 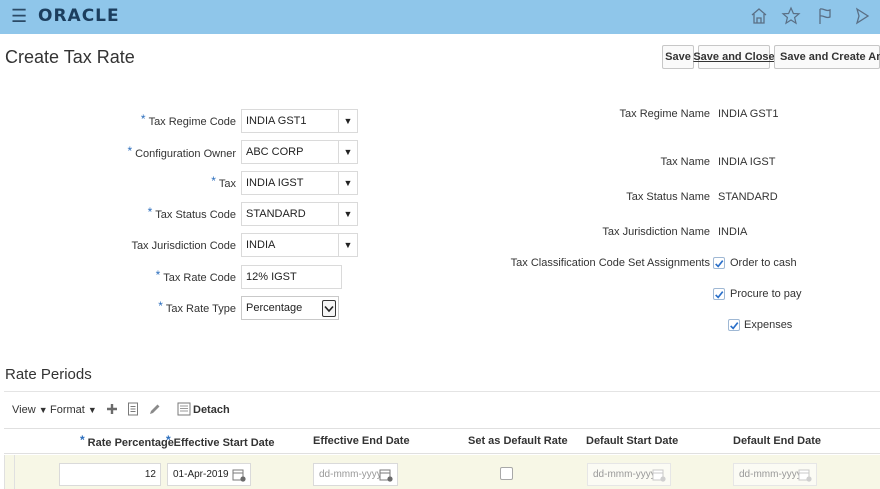 What do you see at coordinates (133, 409) in the screenshot?
I see `edit-document-icon` at bounding box center [133, 409].